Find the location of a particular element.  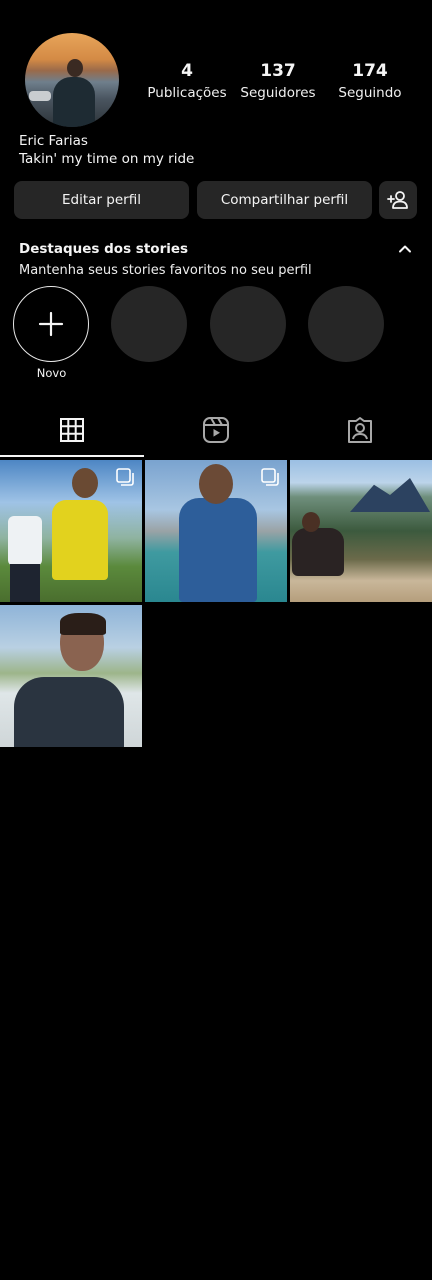

reels-icon is located at coordinates (216, 430).